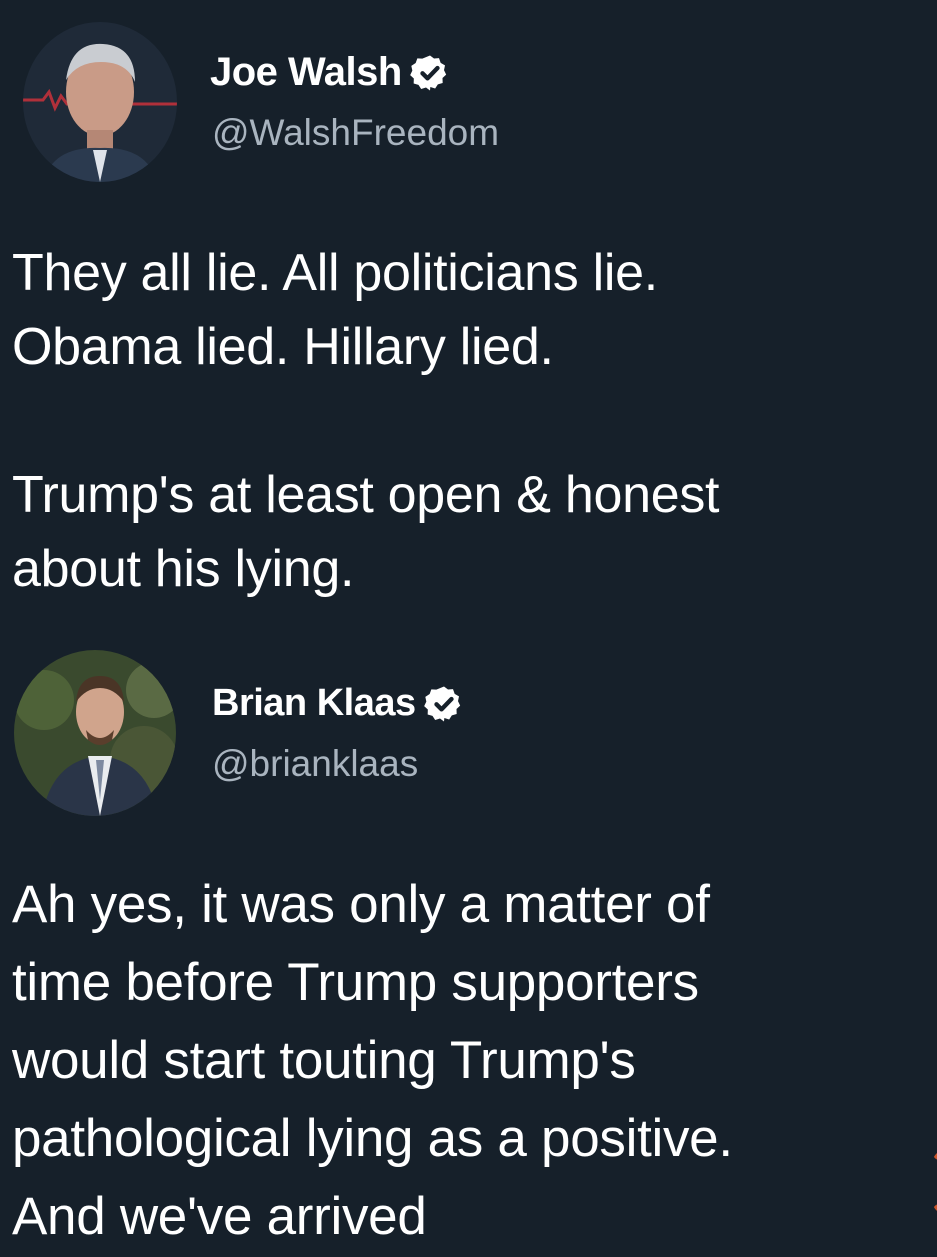 This screenshot has height=1257, width=937. Describe the element at coordinates (306, 72) in the screenshot. I see `display-name: Joe Walsh` at that location.